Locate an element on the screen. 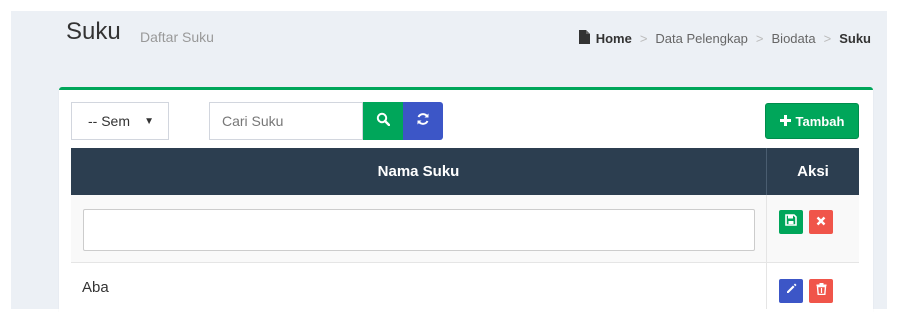 The image size is (897, 312). new-suku-input is located at coordinates (419, 230).